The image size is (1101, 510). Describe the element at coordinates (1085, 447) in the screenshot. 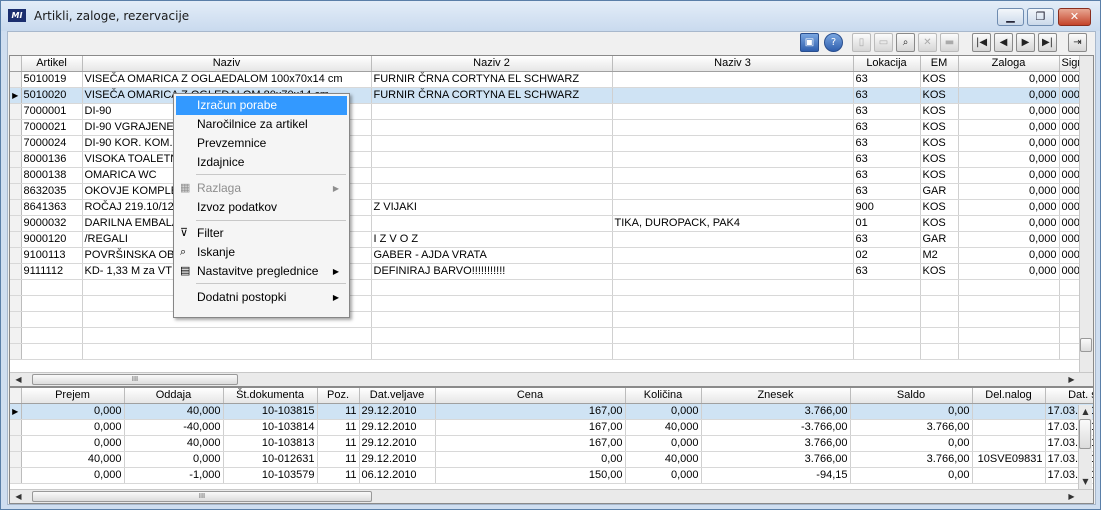

I see `transactions-vertical-scrollbar: ▲ ▼` at that location.